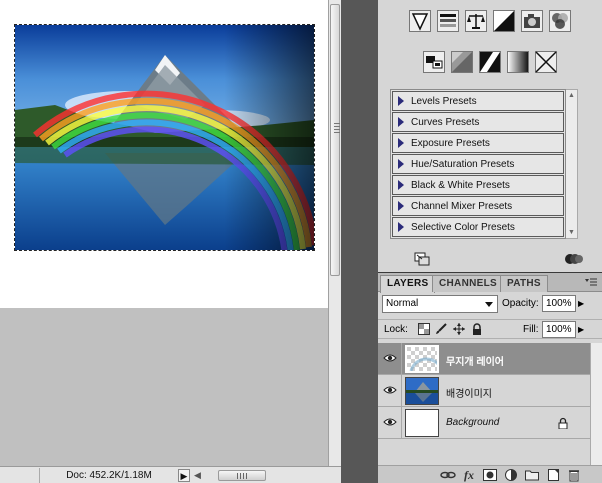  Describe the element at coordinates (559, 329) in the screenshot. I see `fill-input: 100%` at that location.